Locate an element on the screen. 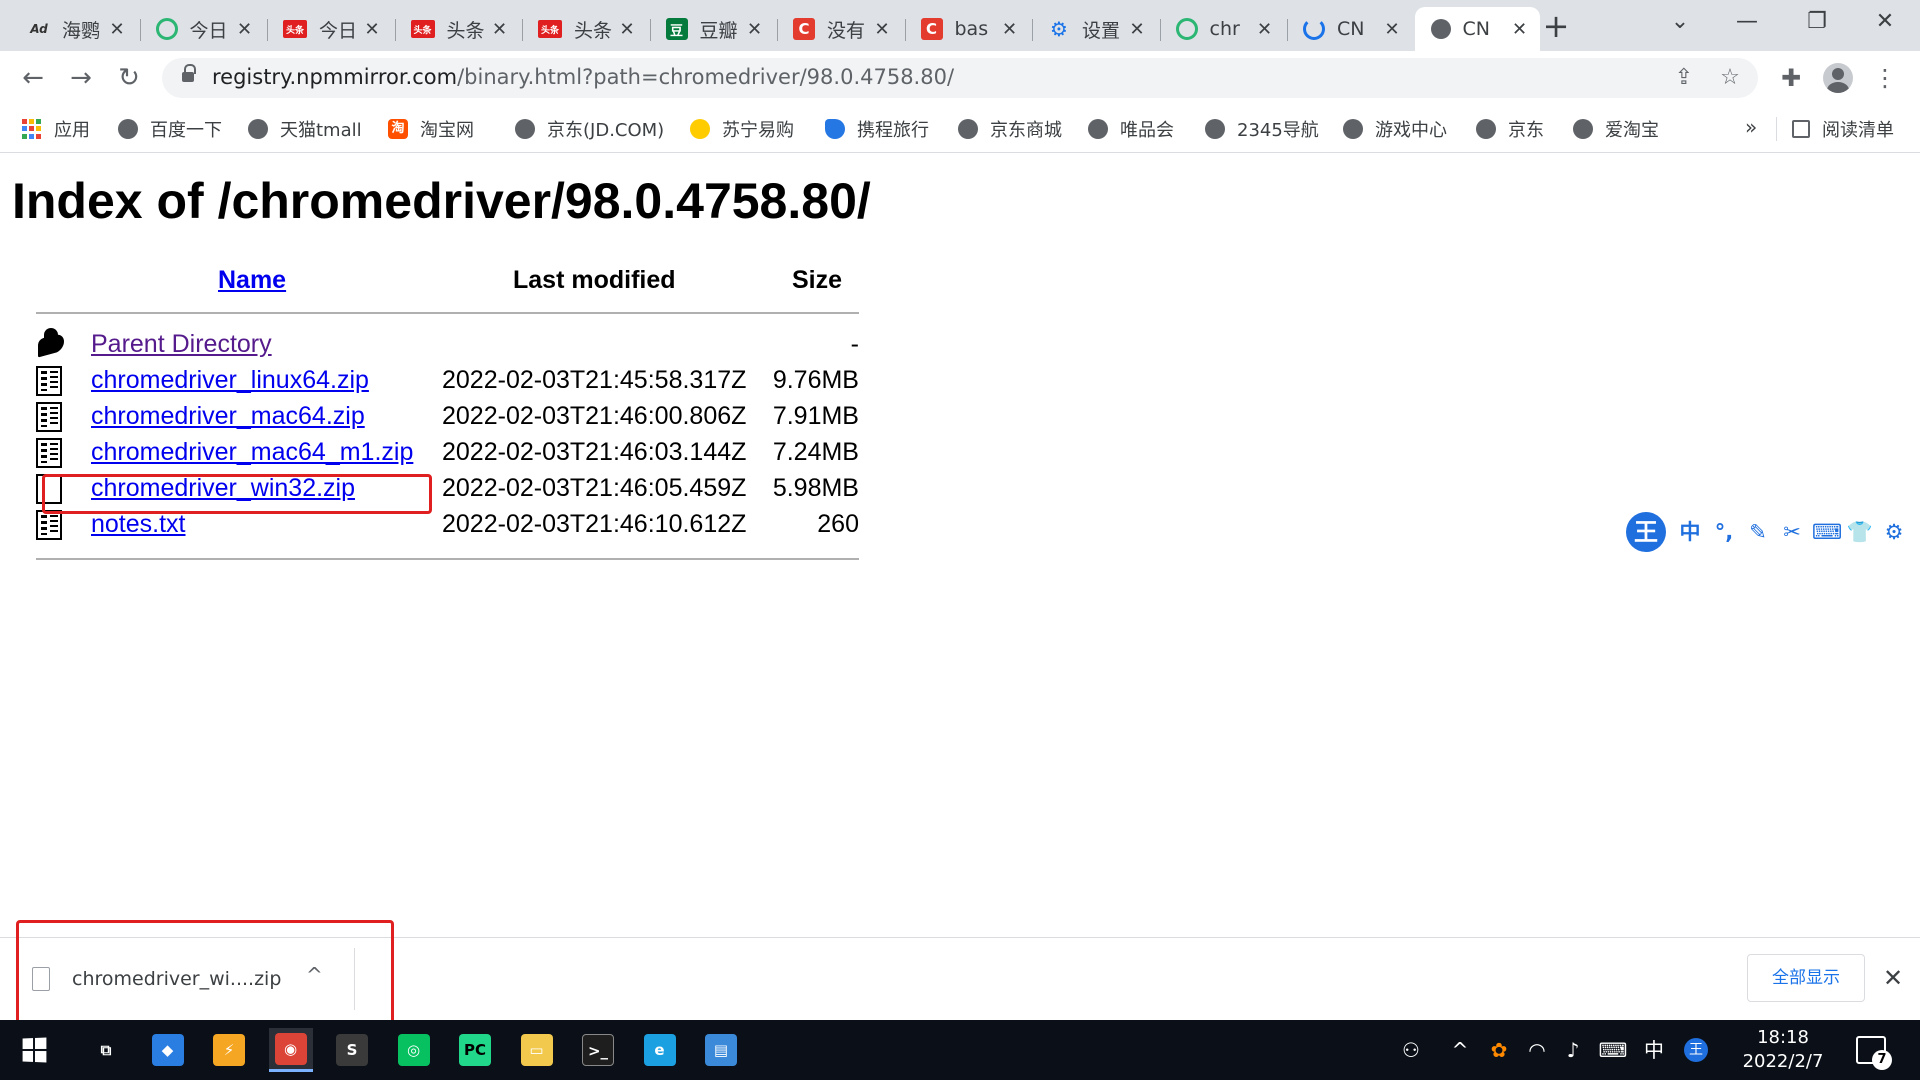  file-link: notes.txt is located at coordinates (138, 524).